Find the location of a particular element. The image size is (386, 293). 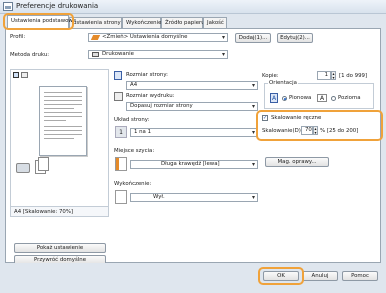

page-size-label: Rozmiar strony: is located at coordinates (147, 75).